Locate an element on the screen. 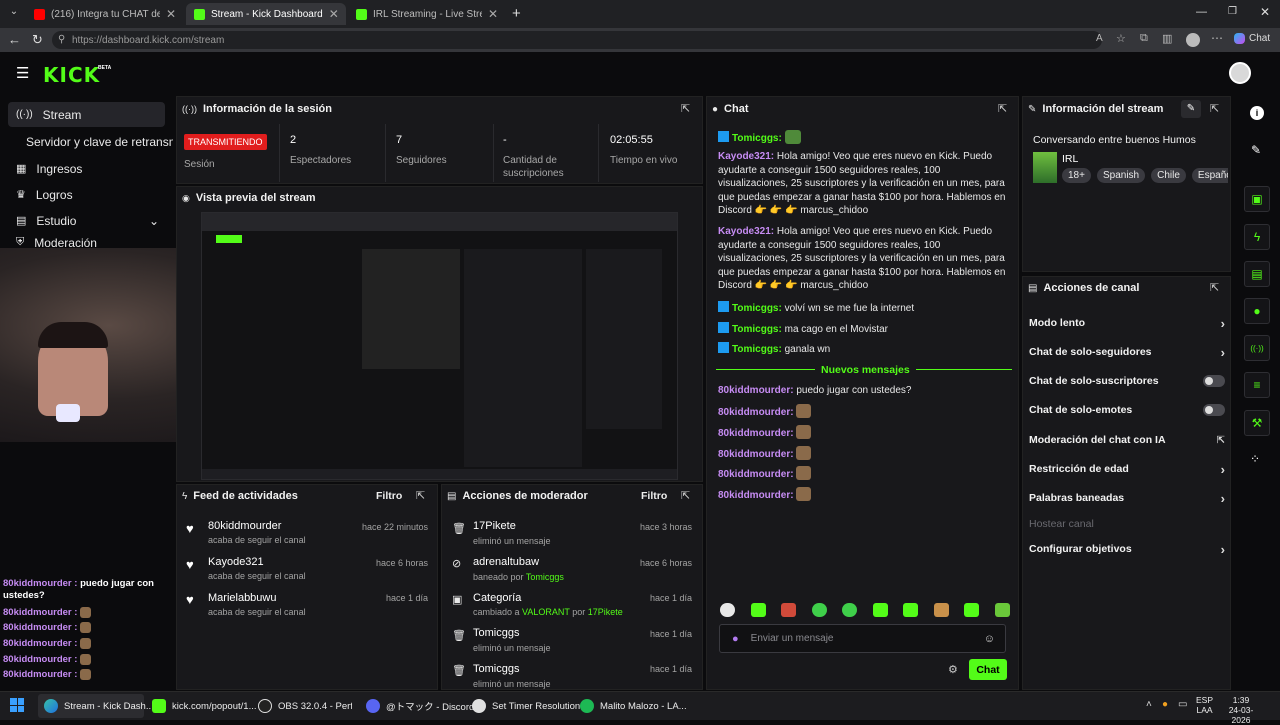 This screenshot has width=1280, height=725. action-slow-mode: Modo lento › is located at coordinates (1127, 323).